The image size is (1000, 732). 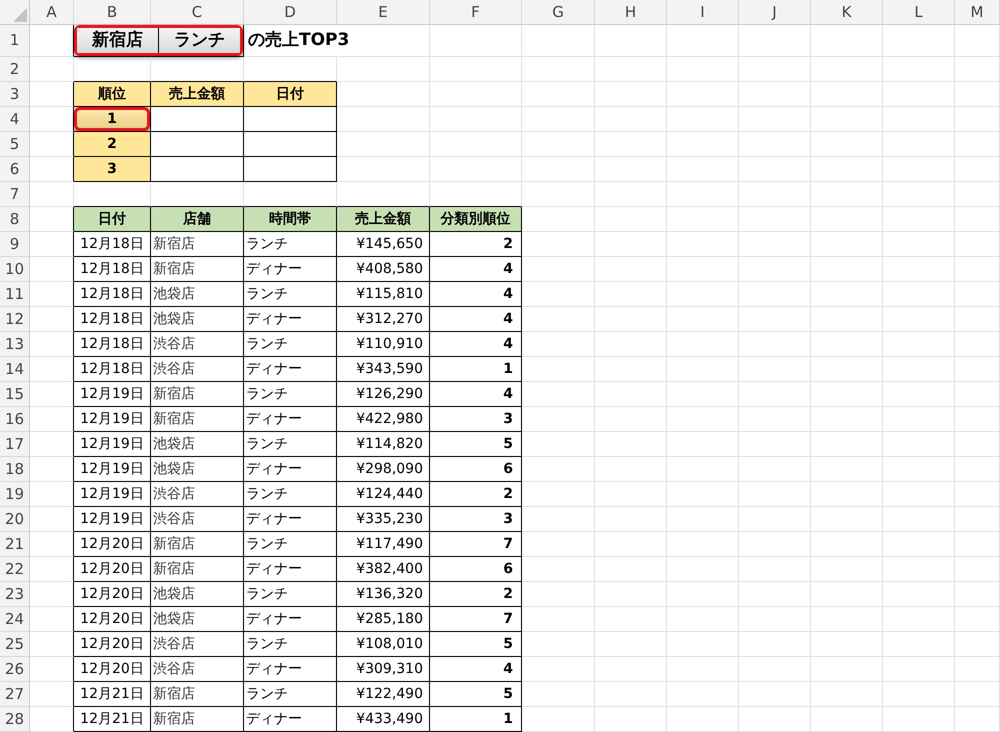 I want to click on row-header: 5, so click(x=15, y=144).